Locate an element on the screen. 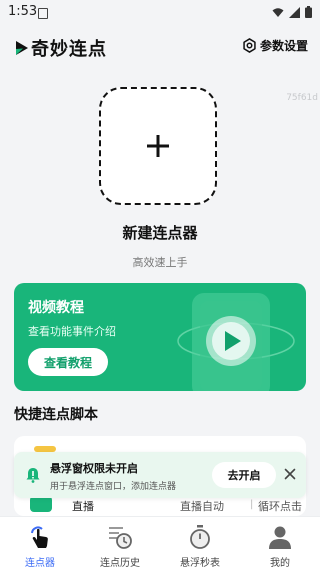 The image size is (320, 571). enable-permission-button: 去开启 is located at coordinates (244, 475).